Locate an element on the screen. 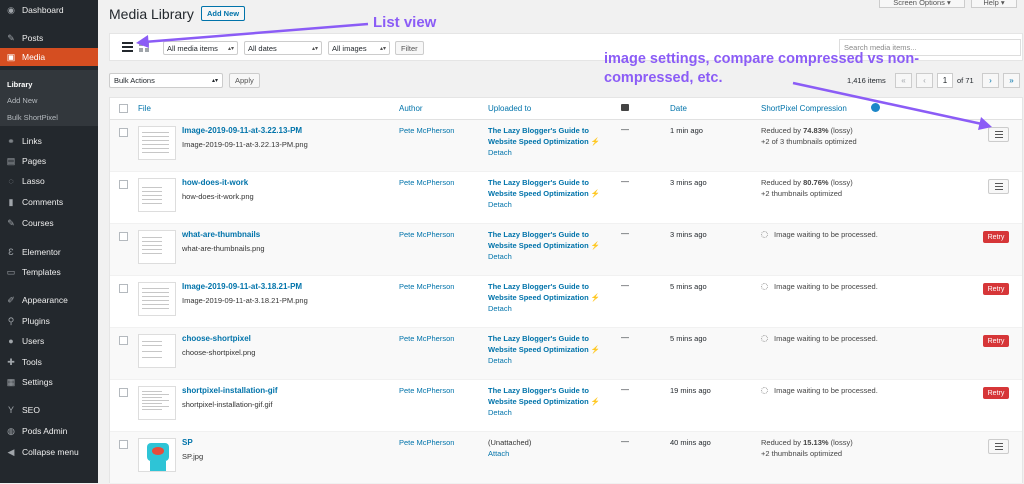 This screenshot has height=484, width=1024. settings-arrow is located at coordinates (887, 103).